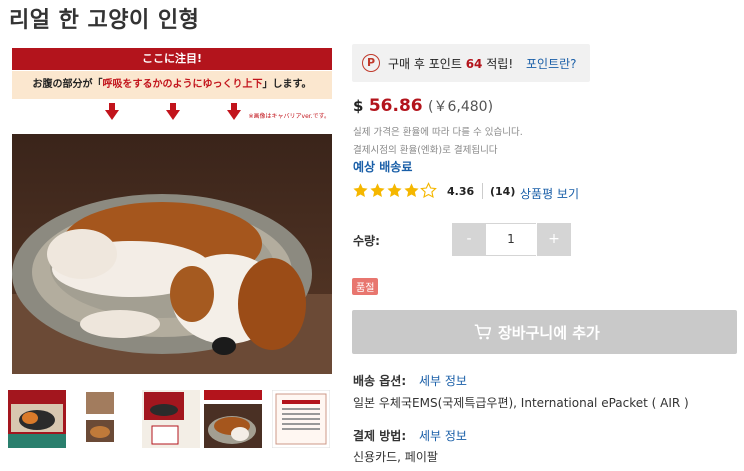 The image size is (744, 471). Describe the element at coordinates (483, 332) in the screenshot. I see `cart-icon` at that location.